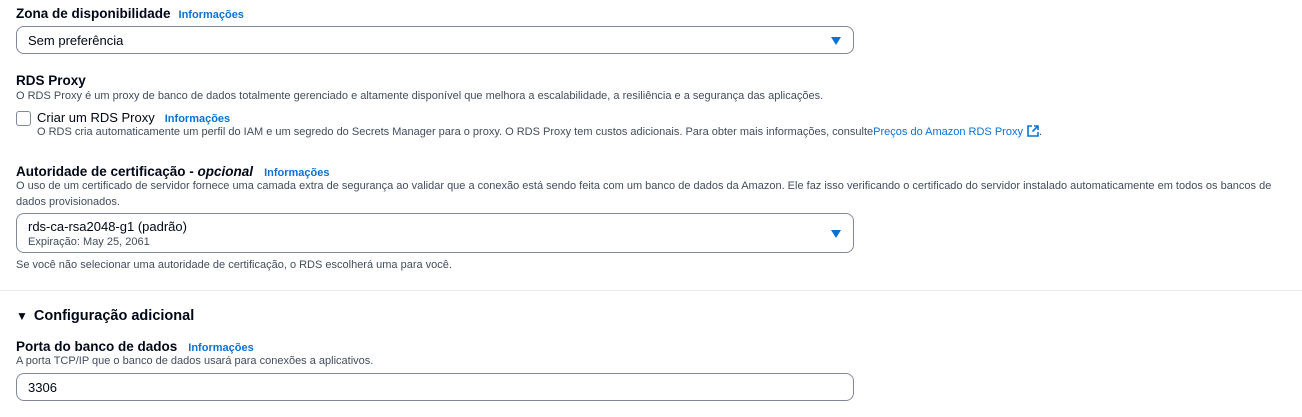  What do you see at coordinates (197, 119) in the screenshot?
I see `rds-proxy-info-link: Informações` at bounding box center [197, 119].